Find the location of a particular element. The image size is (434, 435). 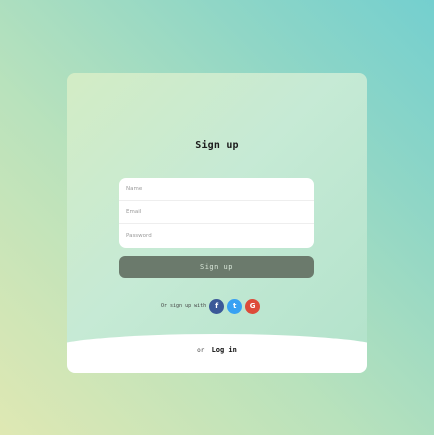

social-signup-row: Or sign up with f t G is located at coordinates (211, 306).